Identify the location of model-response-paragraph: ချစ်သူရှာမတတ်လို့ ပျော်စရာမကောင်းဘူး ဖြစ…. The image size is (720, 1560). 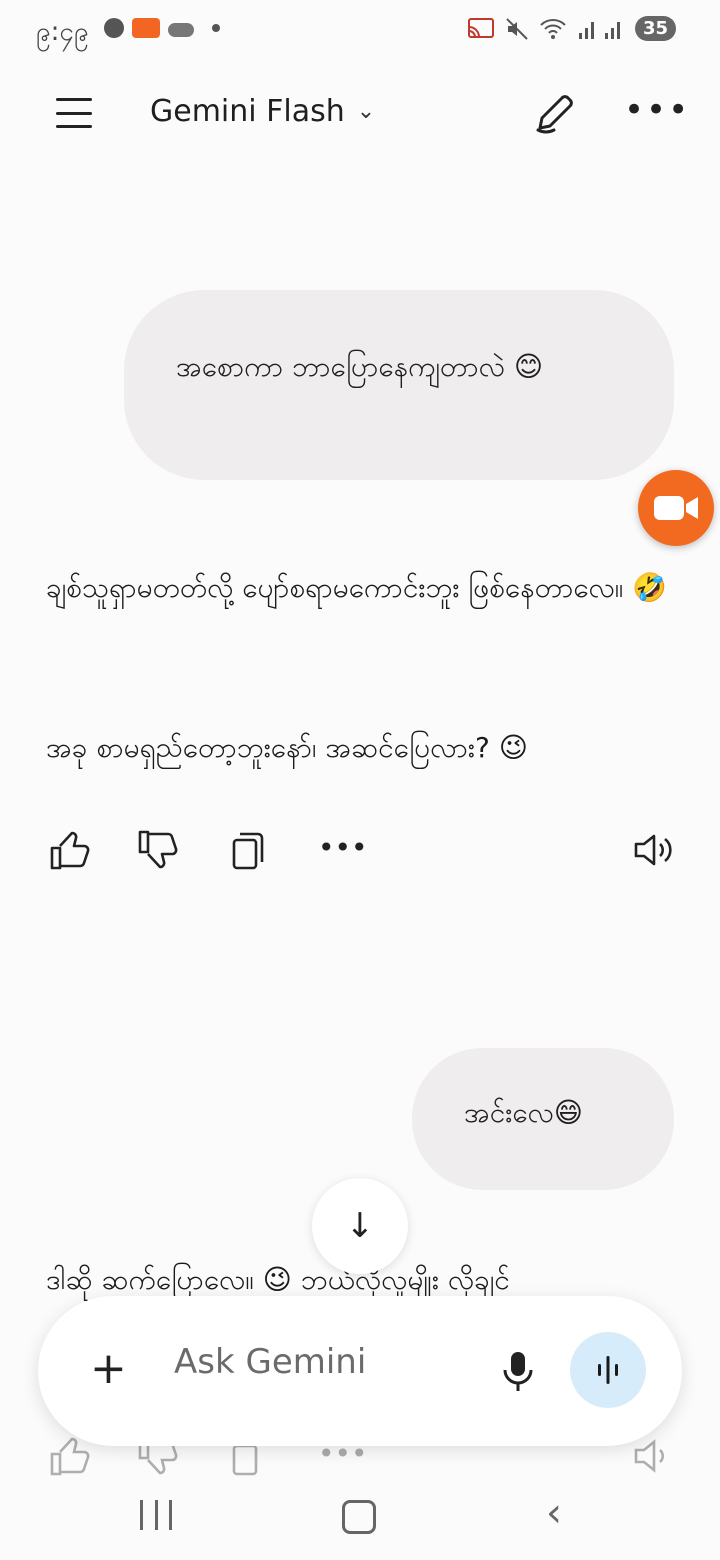
(357, 587).